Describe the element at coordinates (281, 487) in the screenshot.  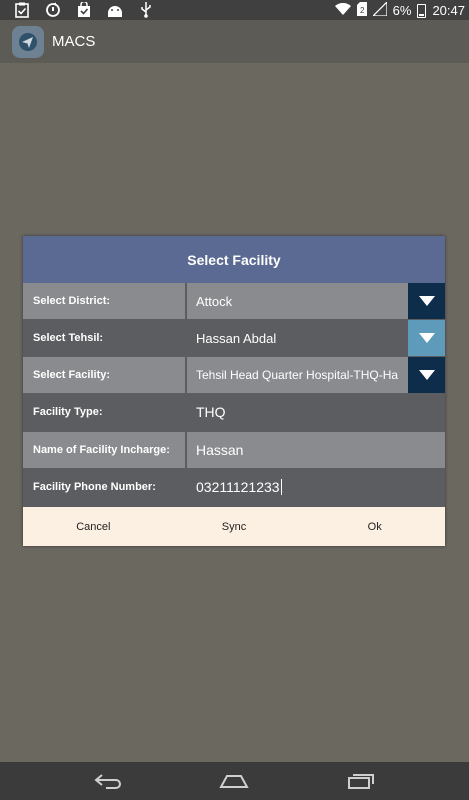
I see `text-cursor` at that location.